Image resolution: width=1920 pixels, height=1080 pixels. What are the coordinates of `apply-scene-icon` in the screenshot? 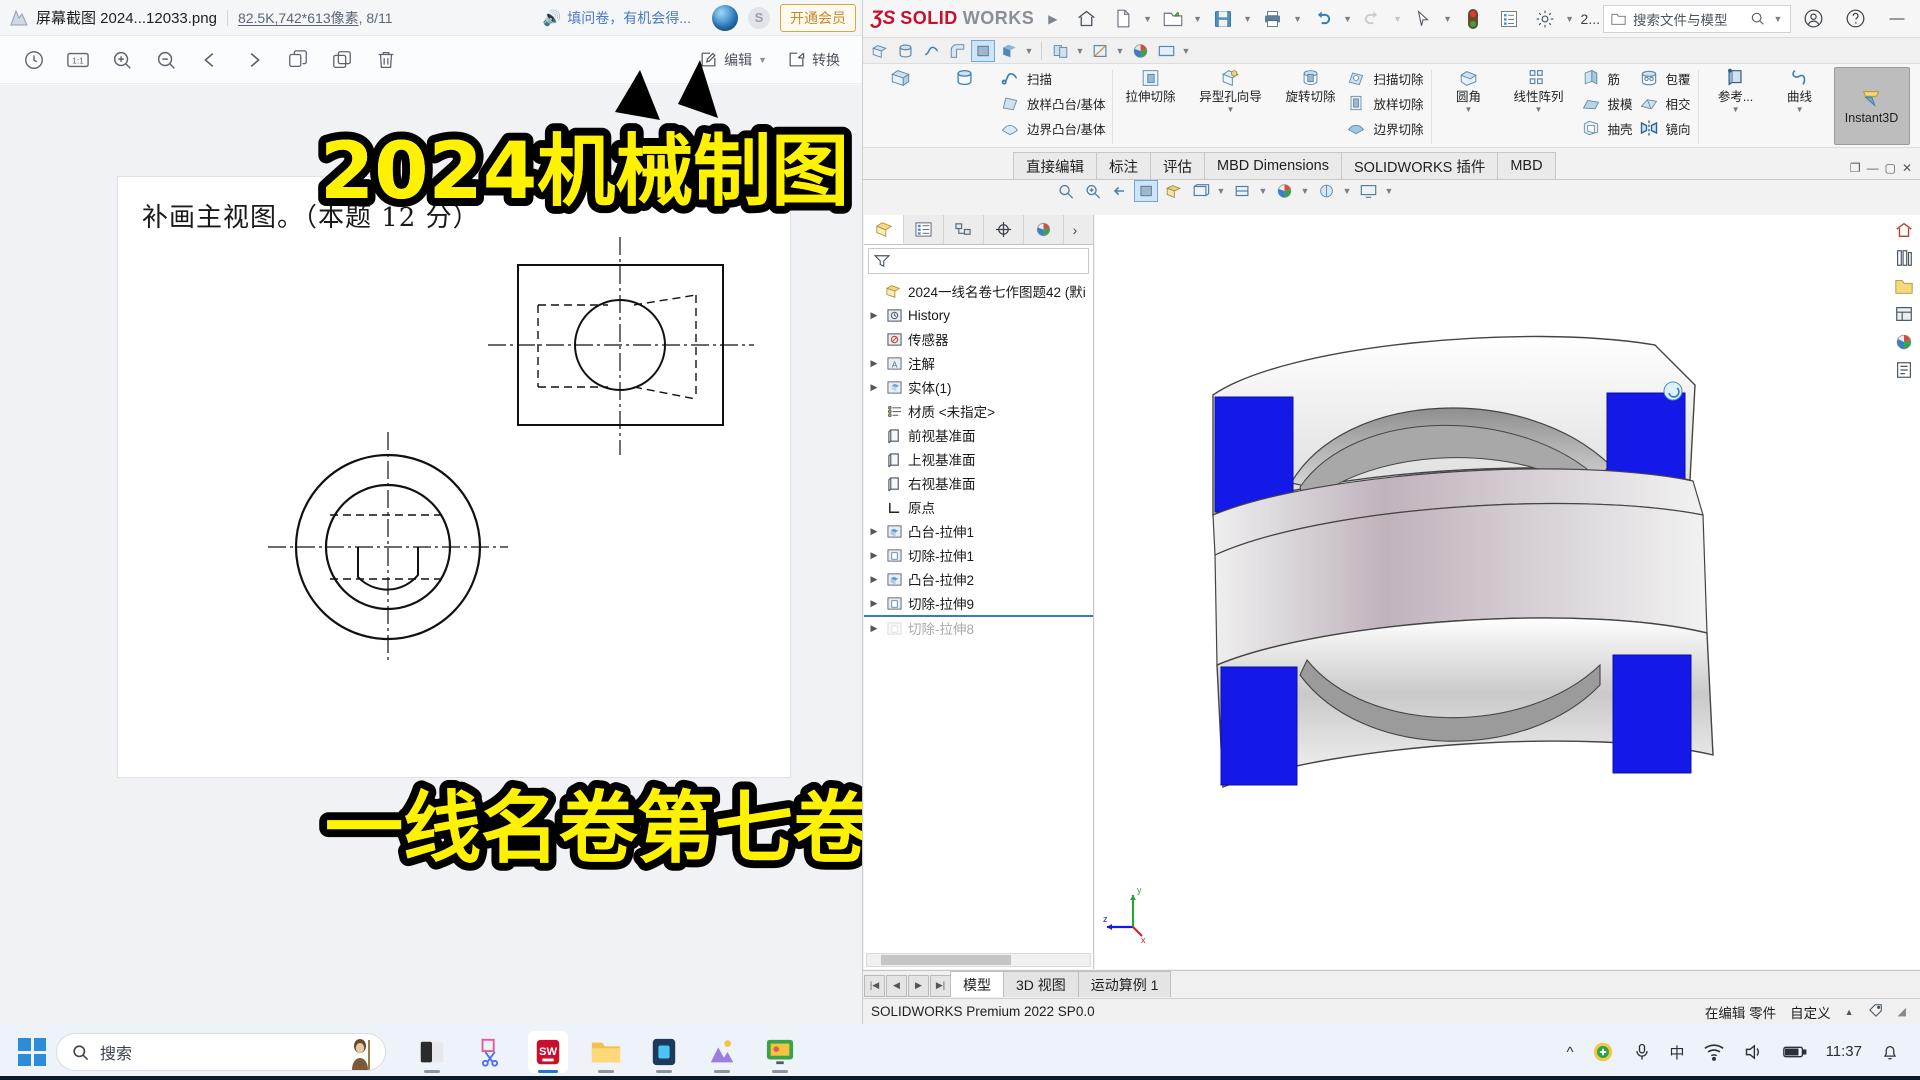 It's located at (1326, 191).